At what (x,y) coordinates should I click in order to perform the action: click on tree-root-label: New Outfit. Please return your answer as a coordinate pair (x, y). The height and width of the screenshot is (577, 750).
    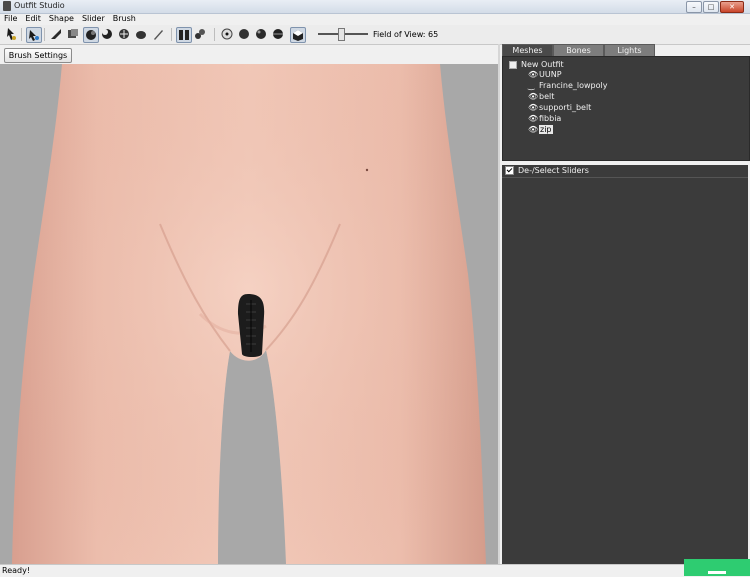
    Looking at the image, I should click on (542, 64).